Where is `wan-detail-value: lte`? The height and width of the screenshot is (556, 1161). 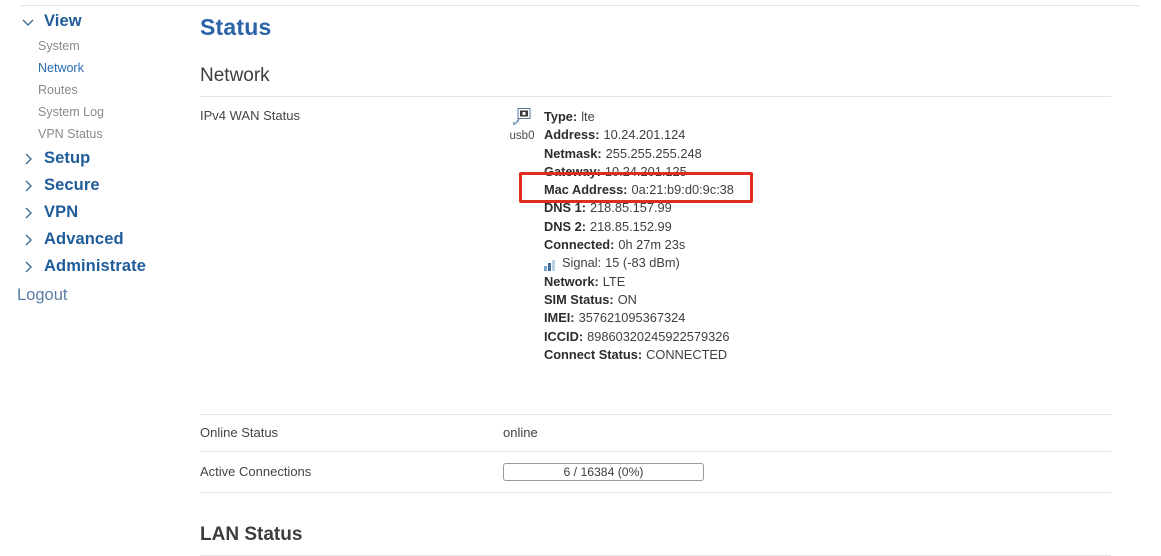
wan-detail-value: lte is located at coordinates (588, 116).